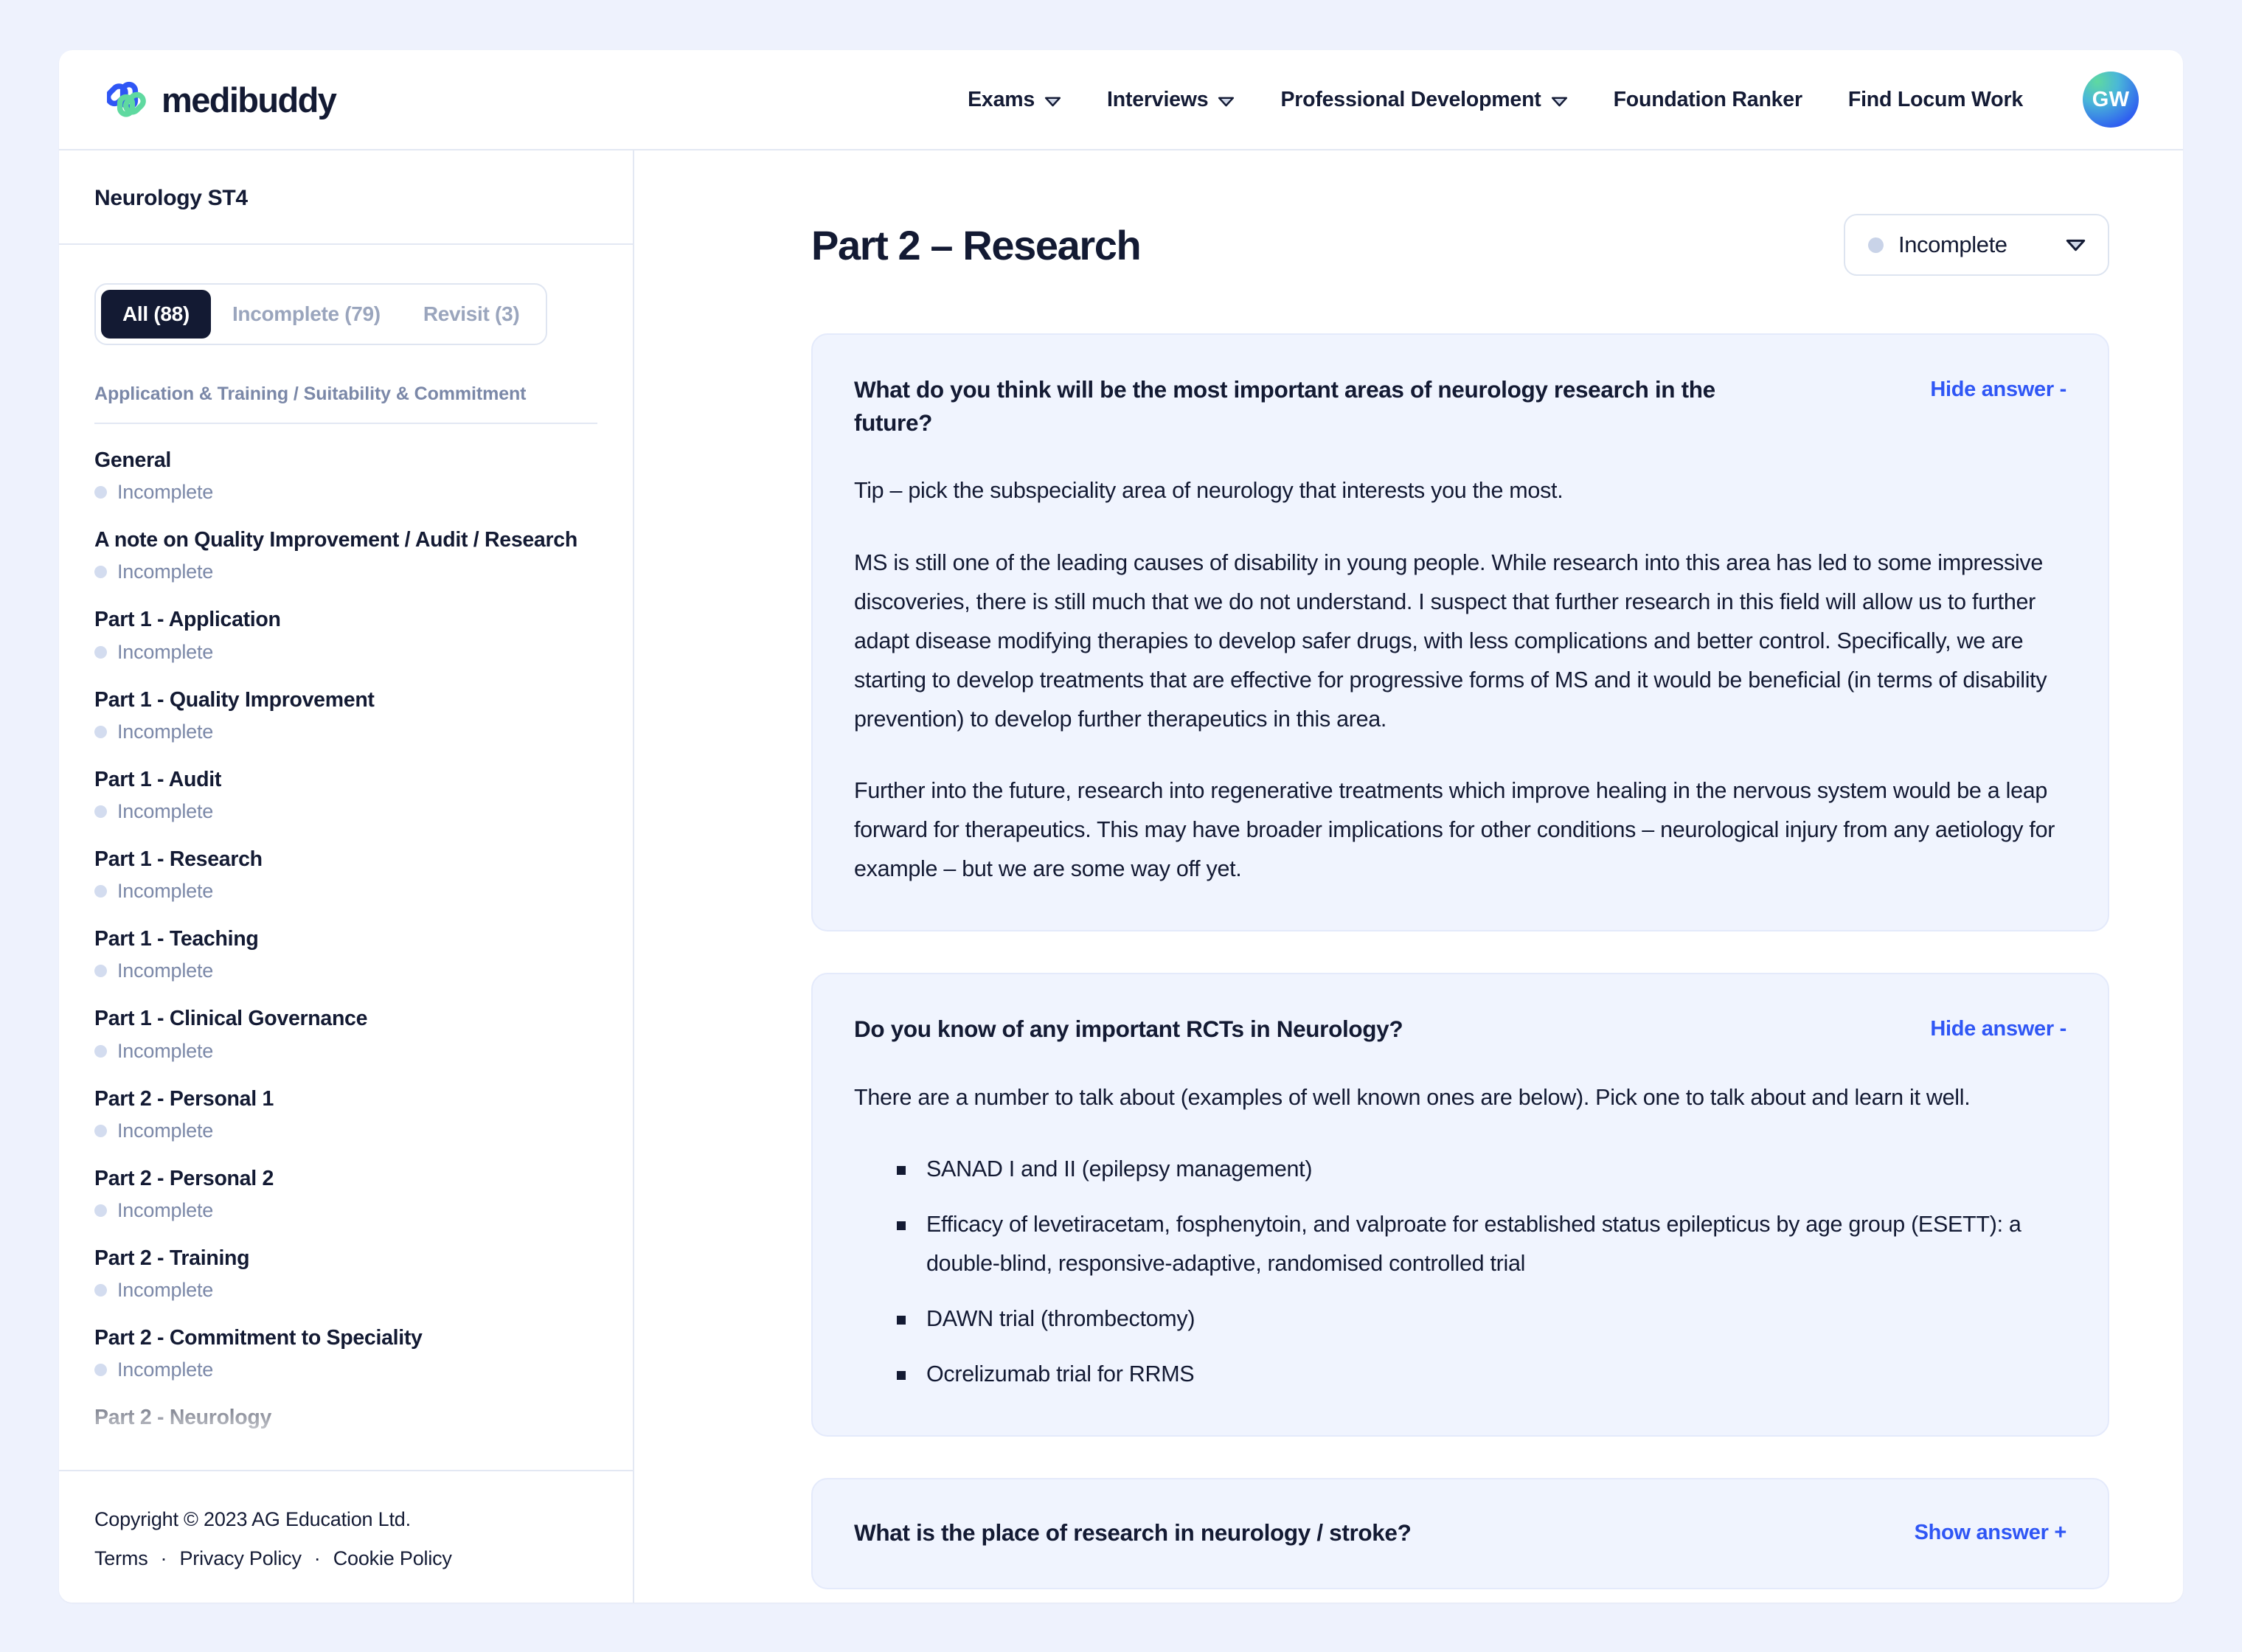 This screenshot has width=2242, height=1652. Describe the element at coordinates (976, 245) in the screenshot. I see `page-title: Part 2 – Research` at that location.